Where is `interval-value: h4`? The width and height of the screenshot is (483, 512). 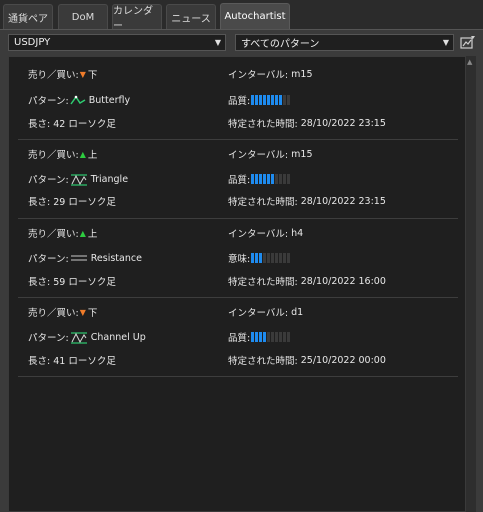
interval-value: h4 is located at coordinates (297, 233).